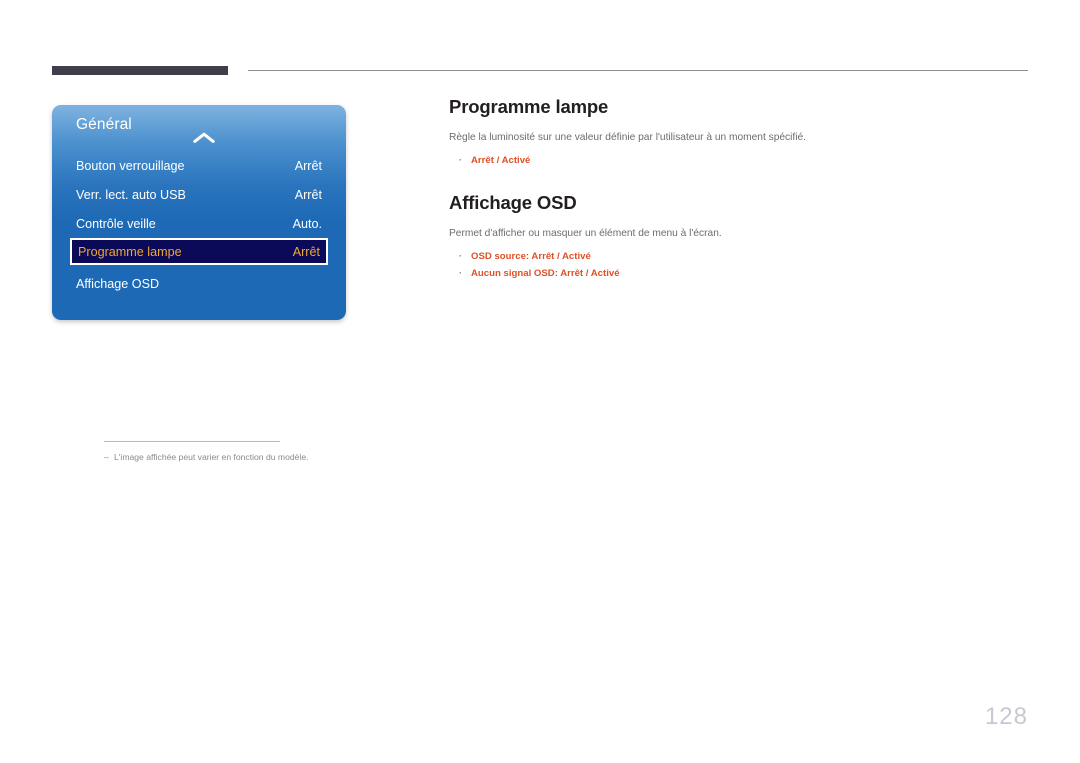 Image resolution: width=1080 pixels, height=763 pixels. I want to click on footnote-dash: ‒, so click(106, 457).